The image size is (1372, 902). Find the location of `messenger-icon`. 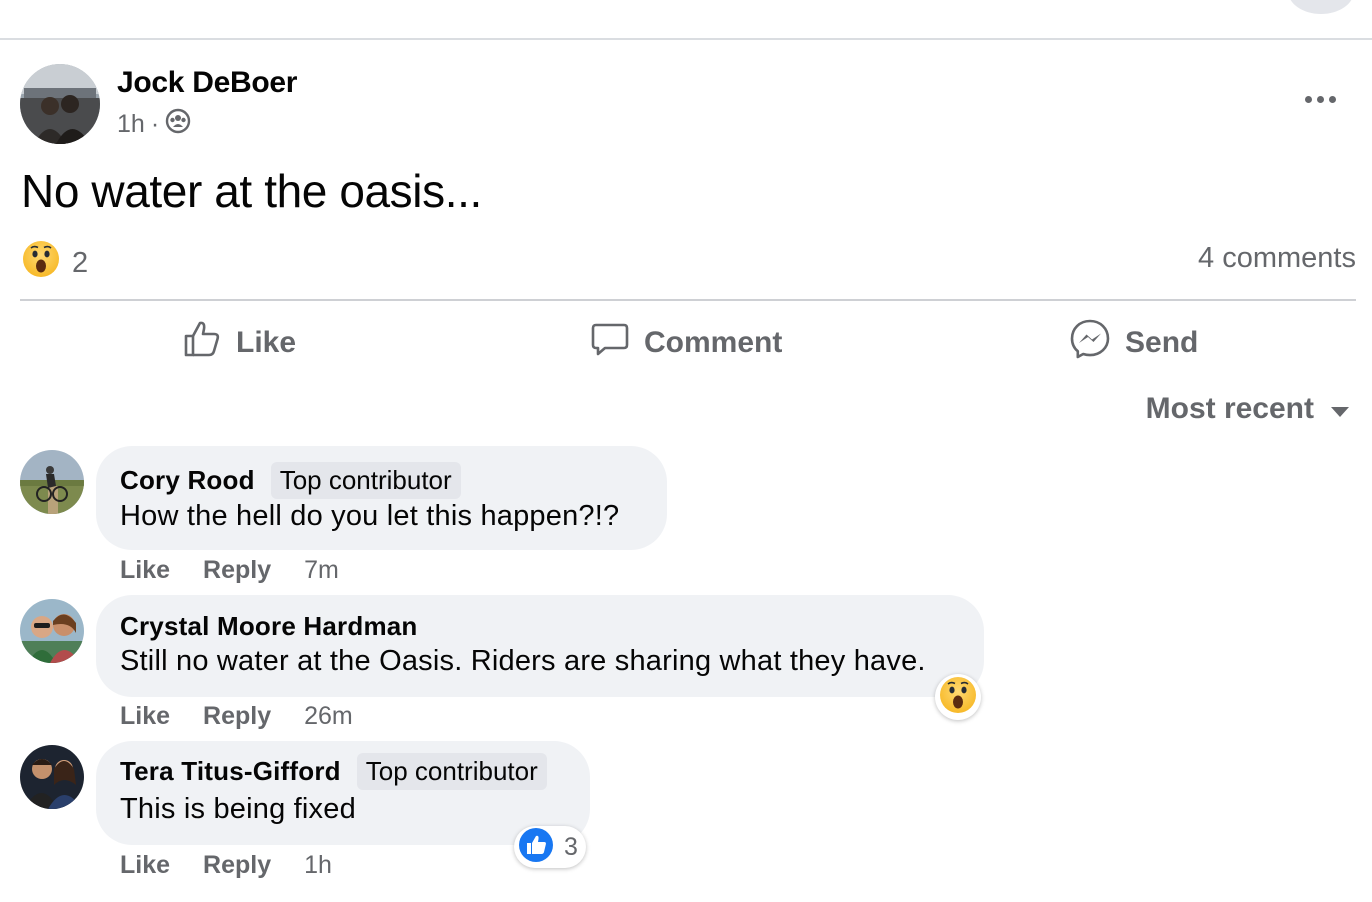

messenger-icon is located at coordinates (1090, 343).